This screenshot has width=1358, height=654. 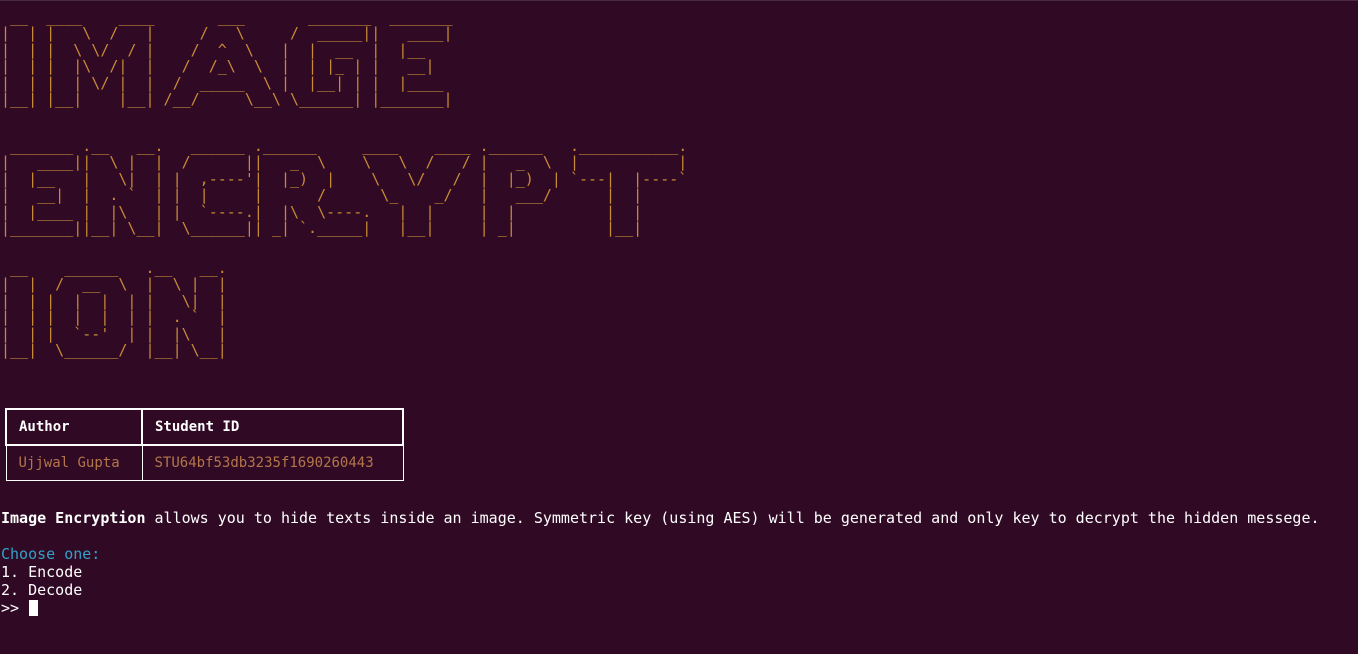 I want to click on author-cell: Ujjwal Gupta, so click(x=74, y=462).